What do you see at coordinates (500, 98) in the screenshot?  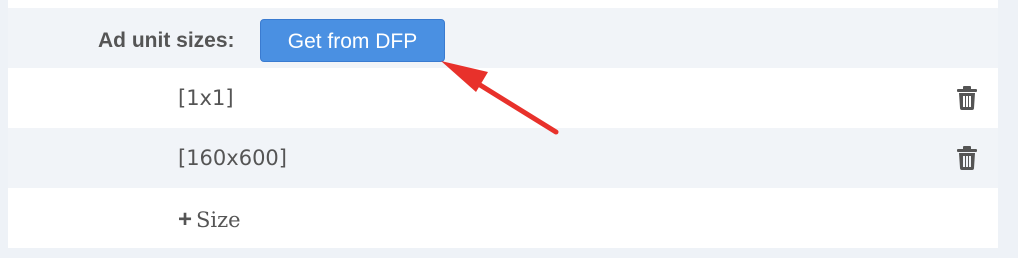 I see `red-arrow` at bounding box center [500, 98].